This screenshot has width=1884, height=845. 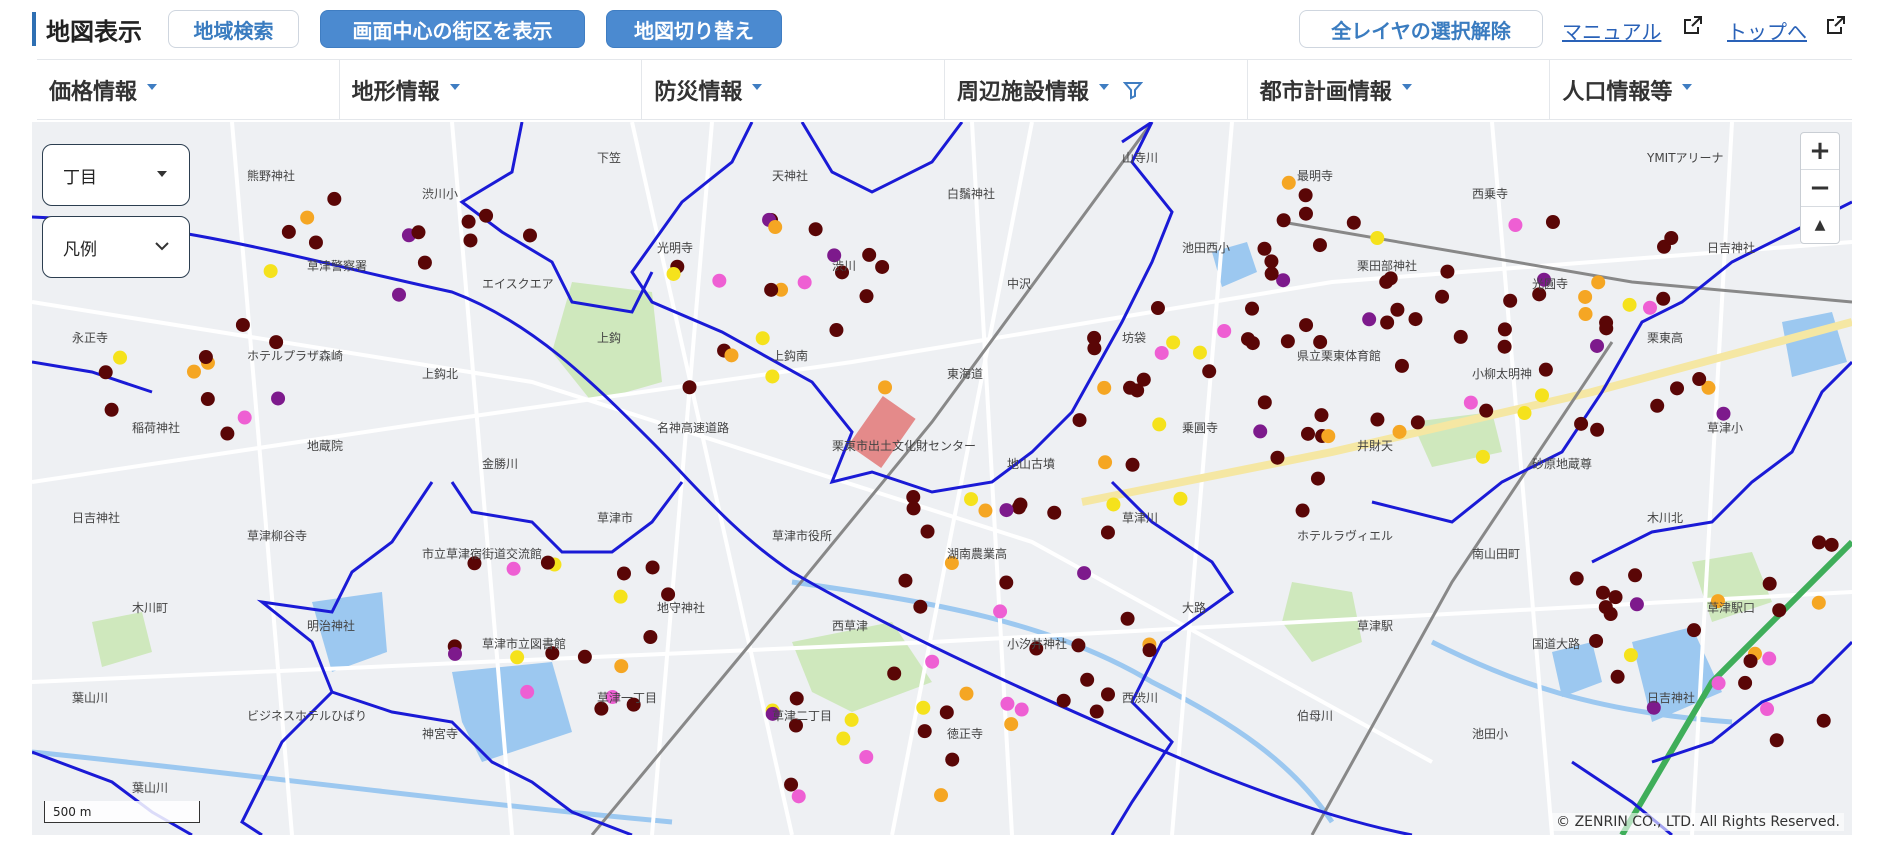 I want to click on show-center-block-button: 画面中心の街区を表示, so click(x=452, y=29).